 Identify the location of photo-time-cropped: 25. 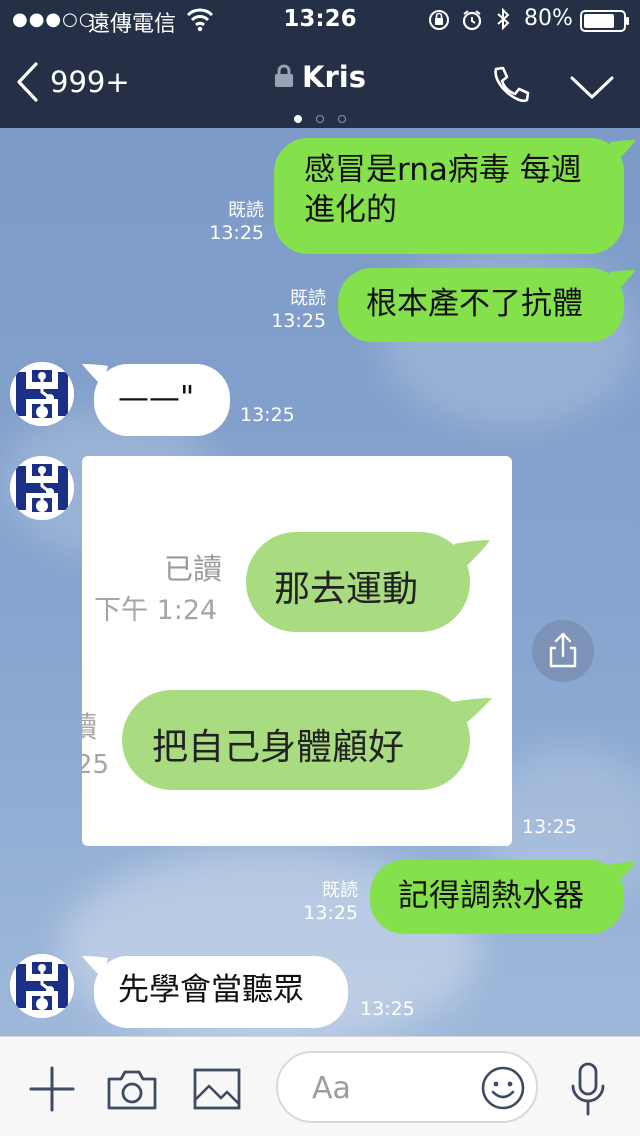
(96, 765).